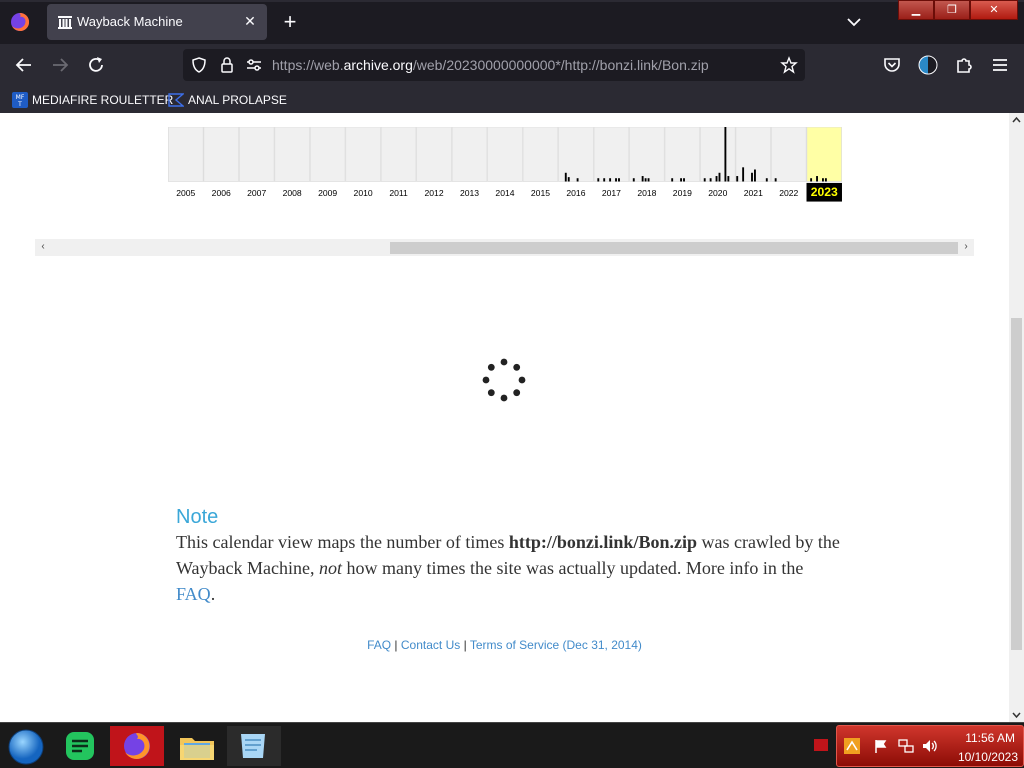  What do you see at coordinates (821, 745) in the screenshot?
I see `show-hidden-icons-icon` at bounding box center [821, 745].